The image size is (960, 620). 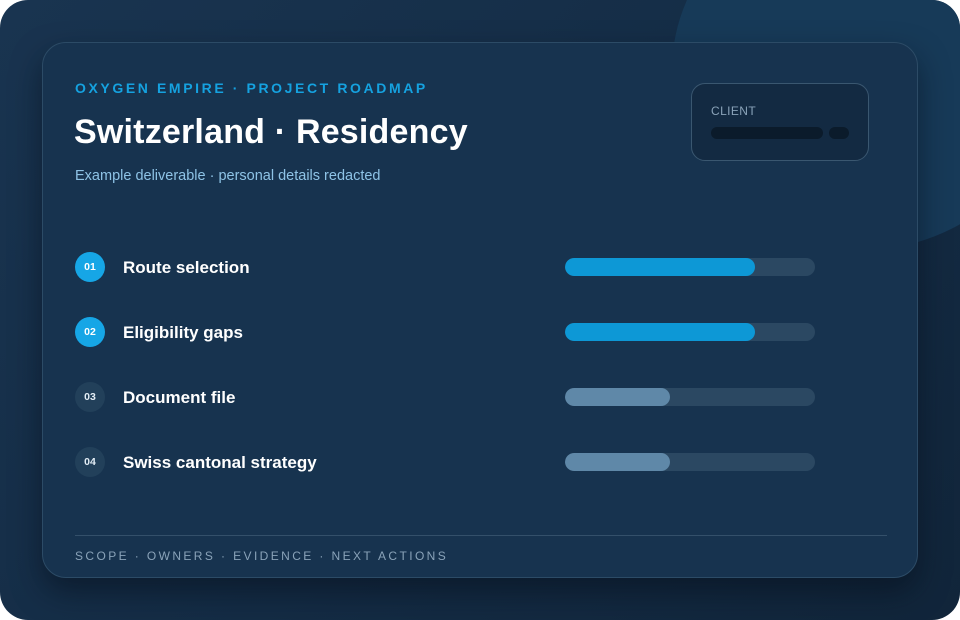 What do you see at coordinates (780, 122) in the screenshot?
I see `client-badge: CLIENT` at bounding box center [780, 122].